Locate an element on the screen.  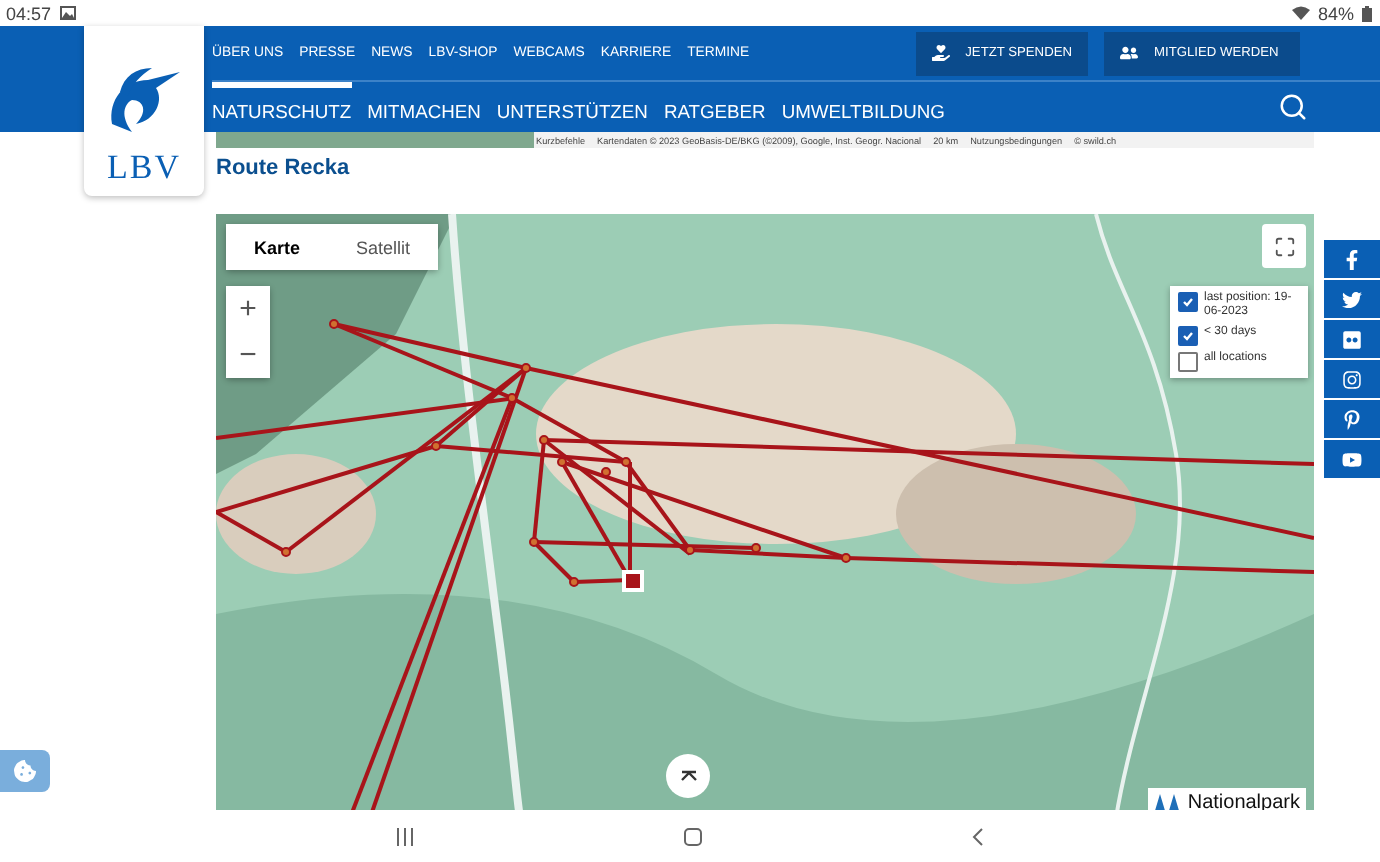
twitter-icon is located at coordinates (1352, 299).